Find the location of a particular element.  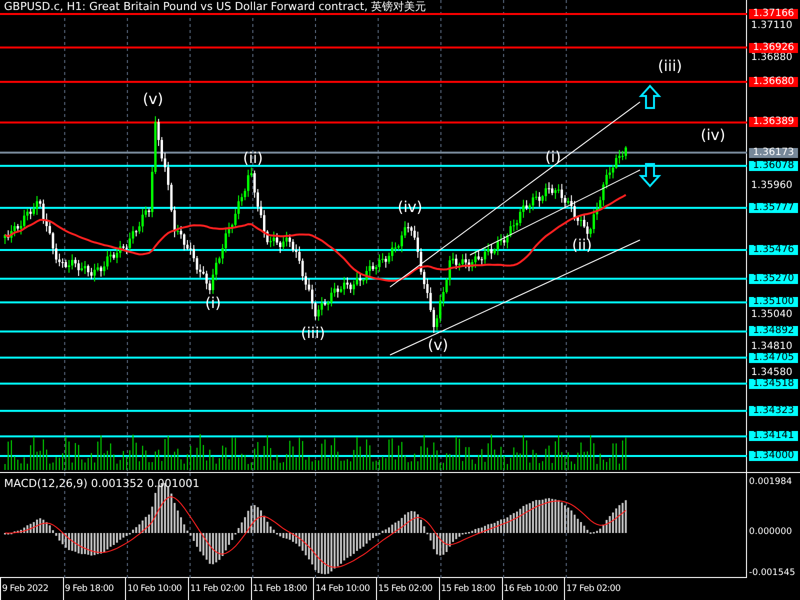

time-axis-label: 10 Feb 10:00 is located at coordinates (154, 589).